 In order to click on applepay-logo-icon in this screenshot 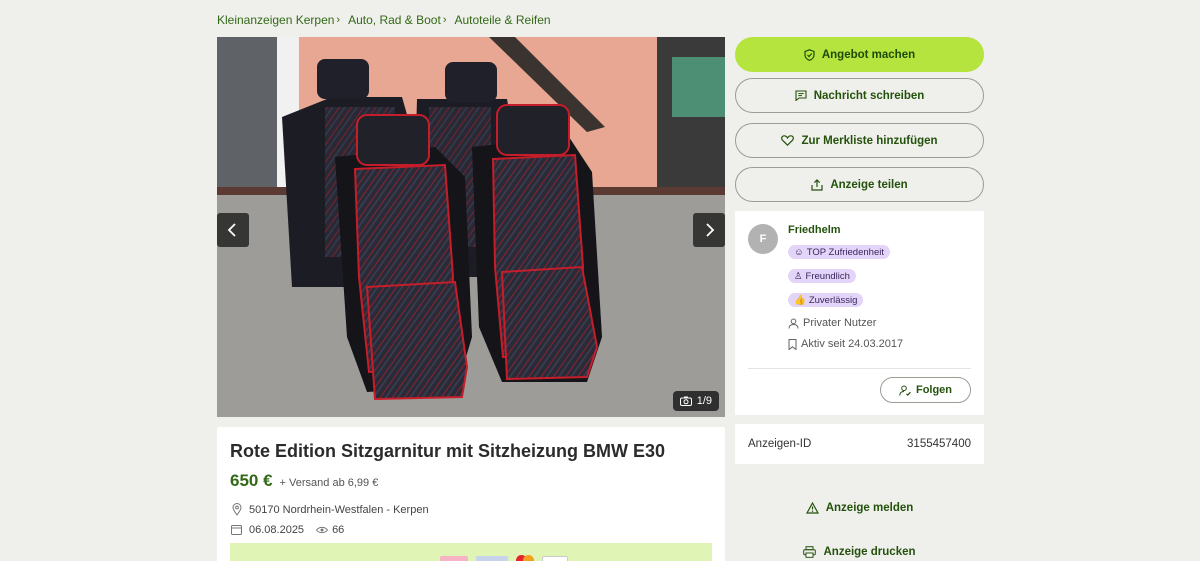, I will do `click(555, 558)`.